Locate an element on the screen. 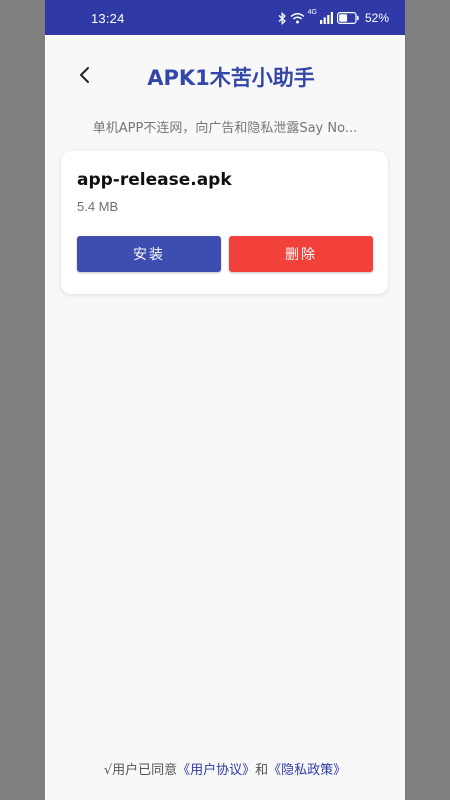  user-agreement-link: 《用户协议》 is located at coordinates (216, 770).